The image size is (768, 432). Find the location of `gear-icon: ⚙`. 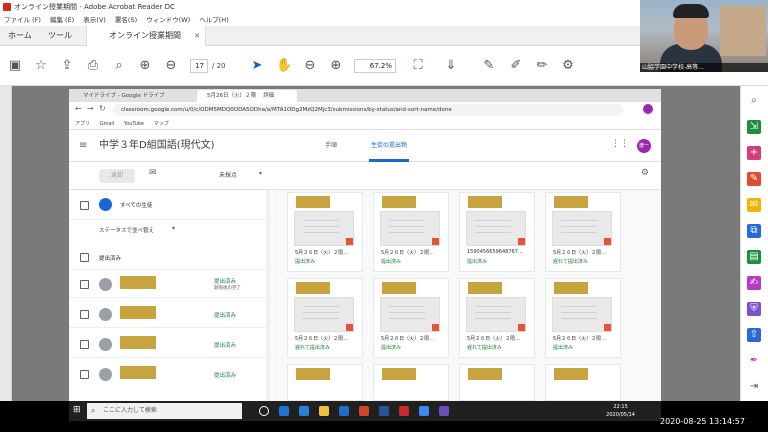

gear-icon: ⚙ is located at coordinates (645, 173).